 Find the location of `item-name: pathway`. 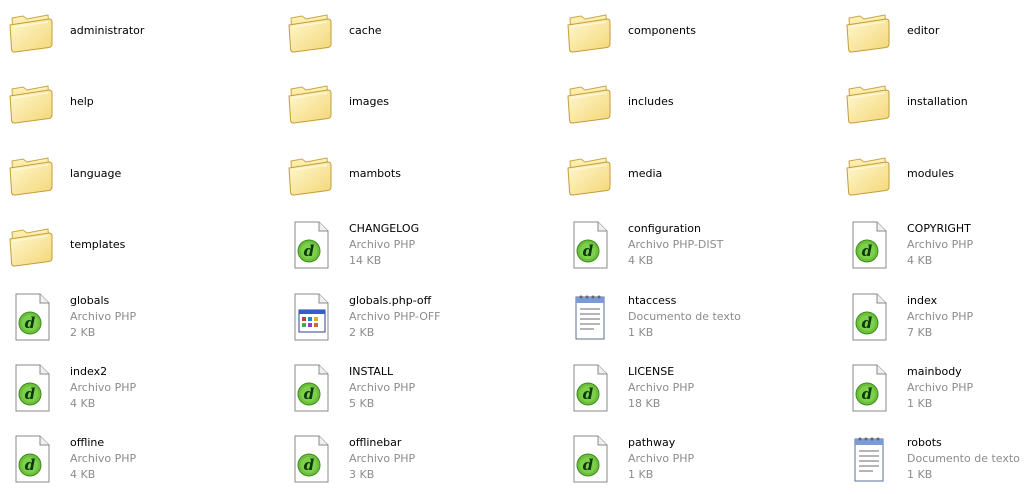

item-name: pathway is located at coordinates (652, 442).